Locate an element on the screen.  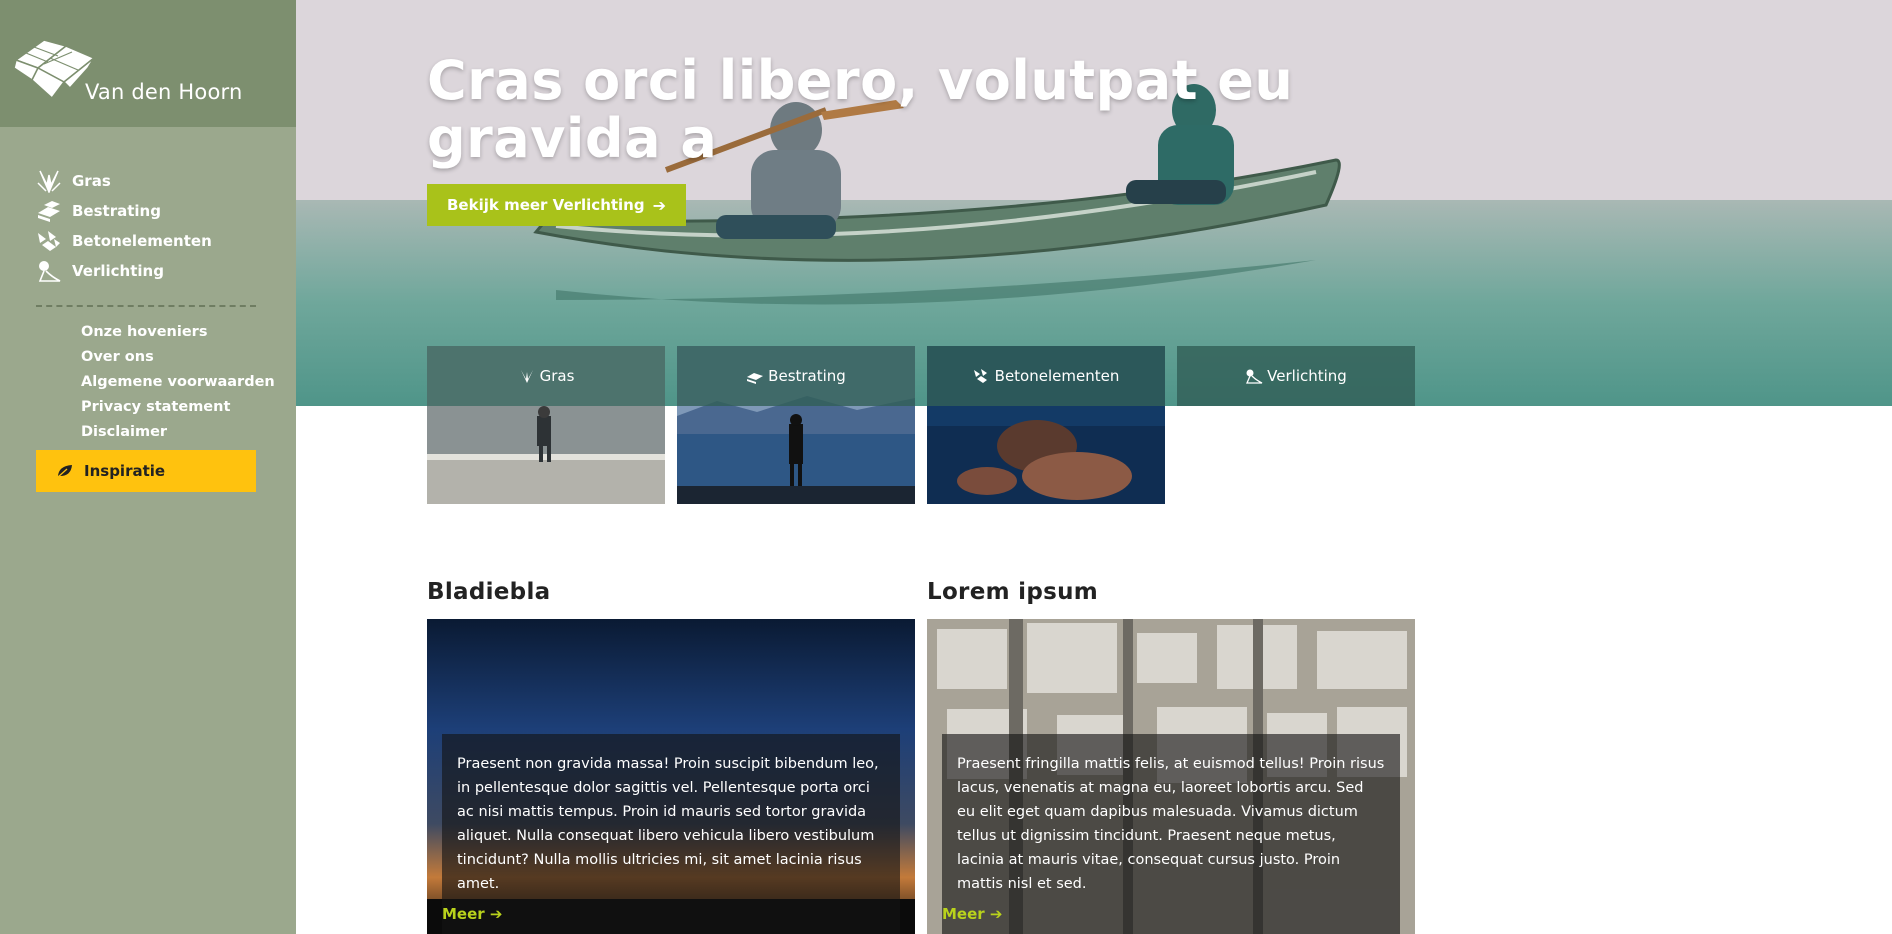
nav-link-disclaimer: Disclaimer is located at coordinates (178, 432).